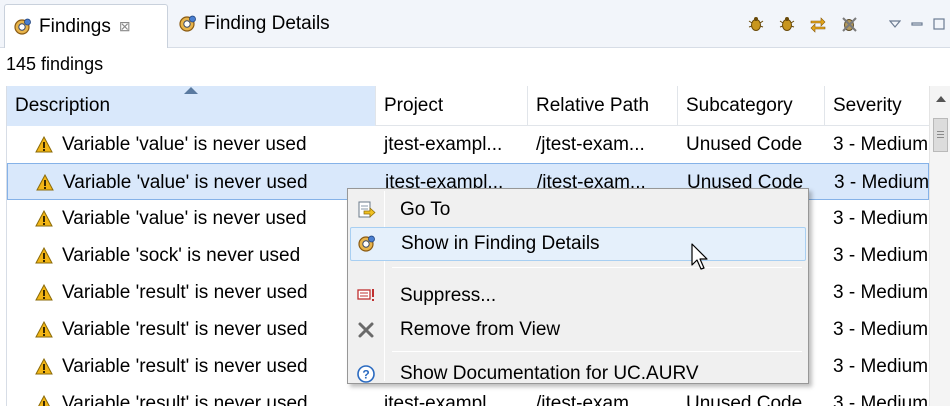  Describe the element at coordinates (191, 106) in the screenshot. I see `column-header-description: Description` at that location.